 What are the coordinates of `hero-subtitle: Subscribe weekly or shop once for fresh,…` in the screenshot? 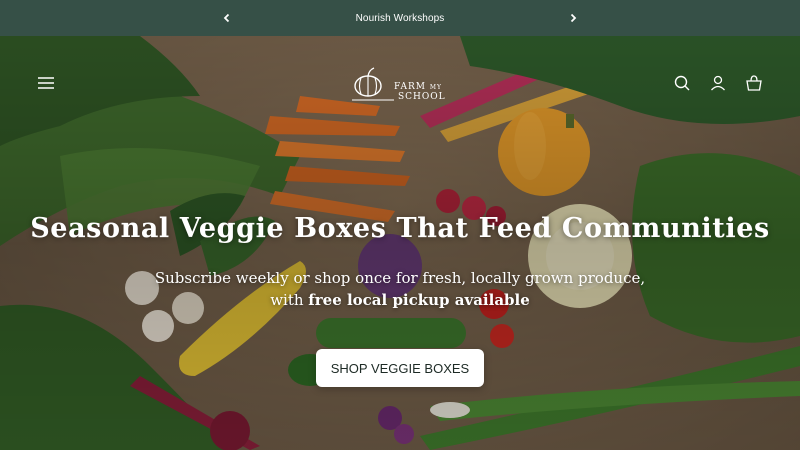 It's located at (400, 289).